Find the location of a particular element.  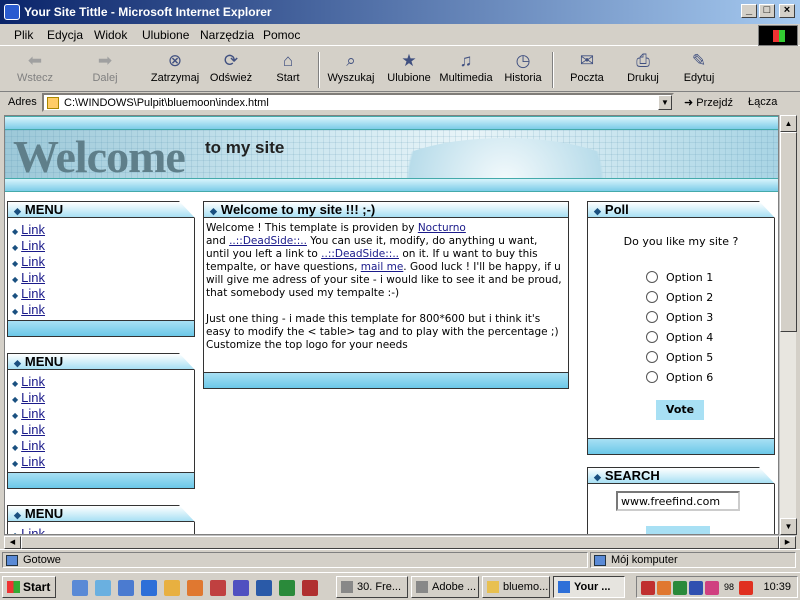

horizontal-scrollbar: ◀ ▶ is located at coordinates (400, 542).